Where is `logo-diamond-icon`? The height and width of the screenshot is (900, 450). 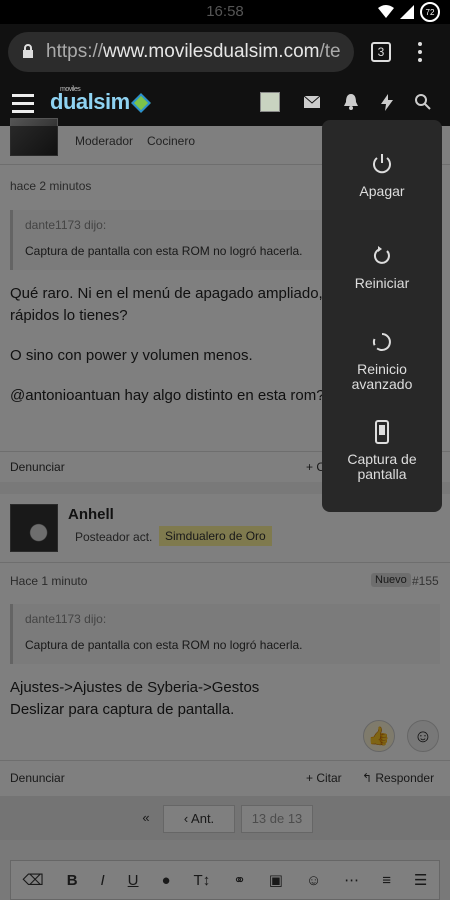
logo-diamond-icon is located at coordinates (140, 103).